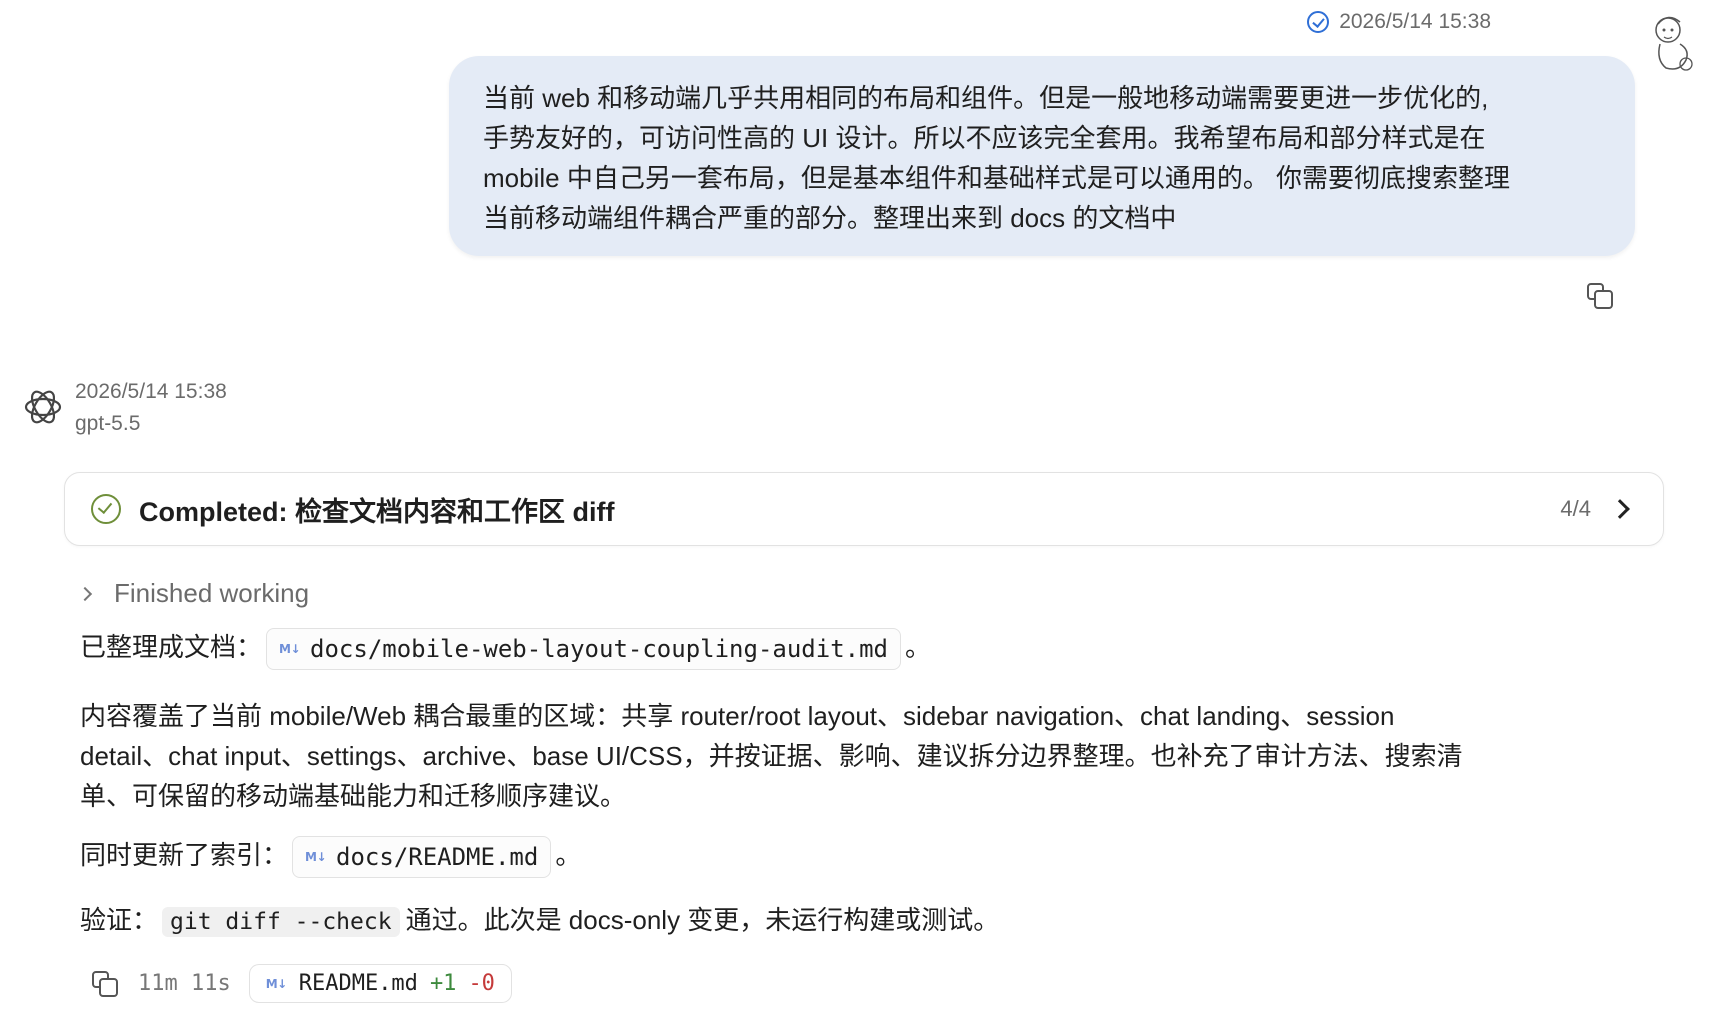 The height and width of the screenshot is (1034, 1712). I want to click on todo-progress-card: Completed: 检查文档内容和工作区 diff 4/4, so click(864, 509).